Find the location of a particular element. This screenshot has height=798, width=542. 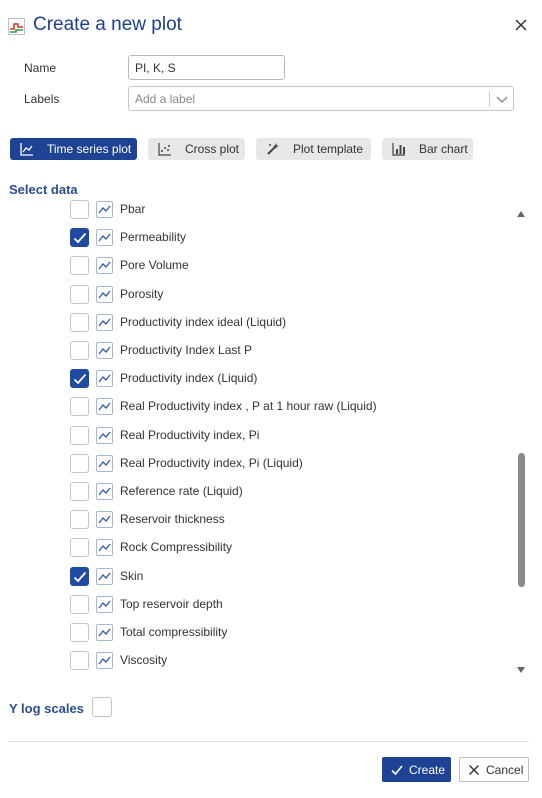

series-label: Total compressibility is located at coordinates (174, 632).